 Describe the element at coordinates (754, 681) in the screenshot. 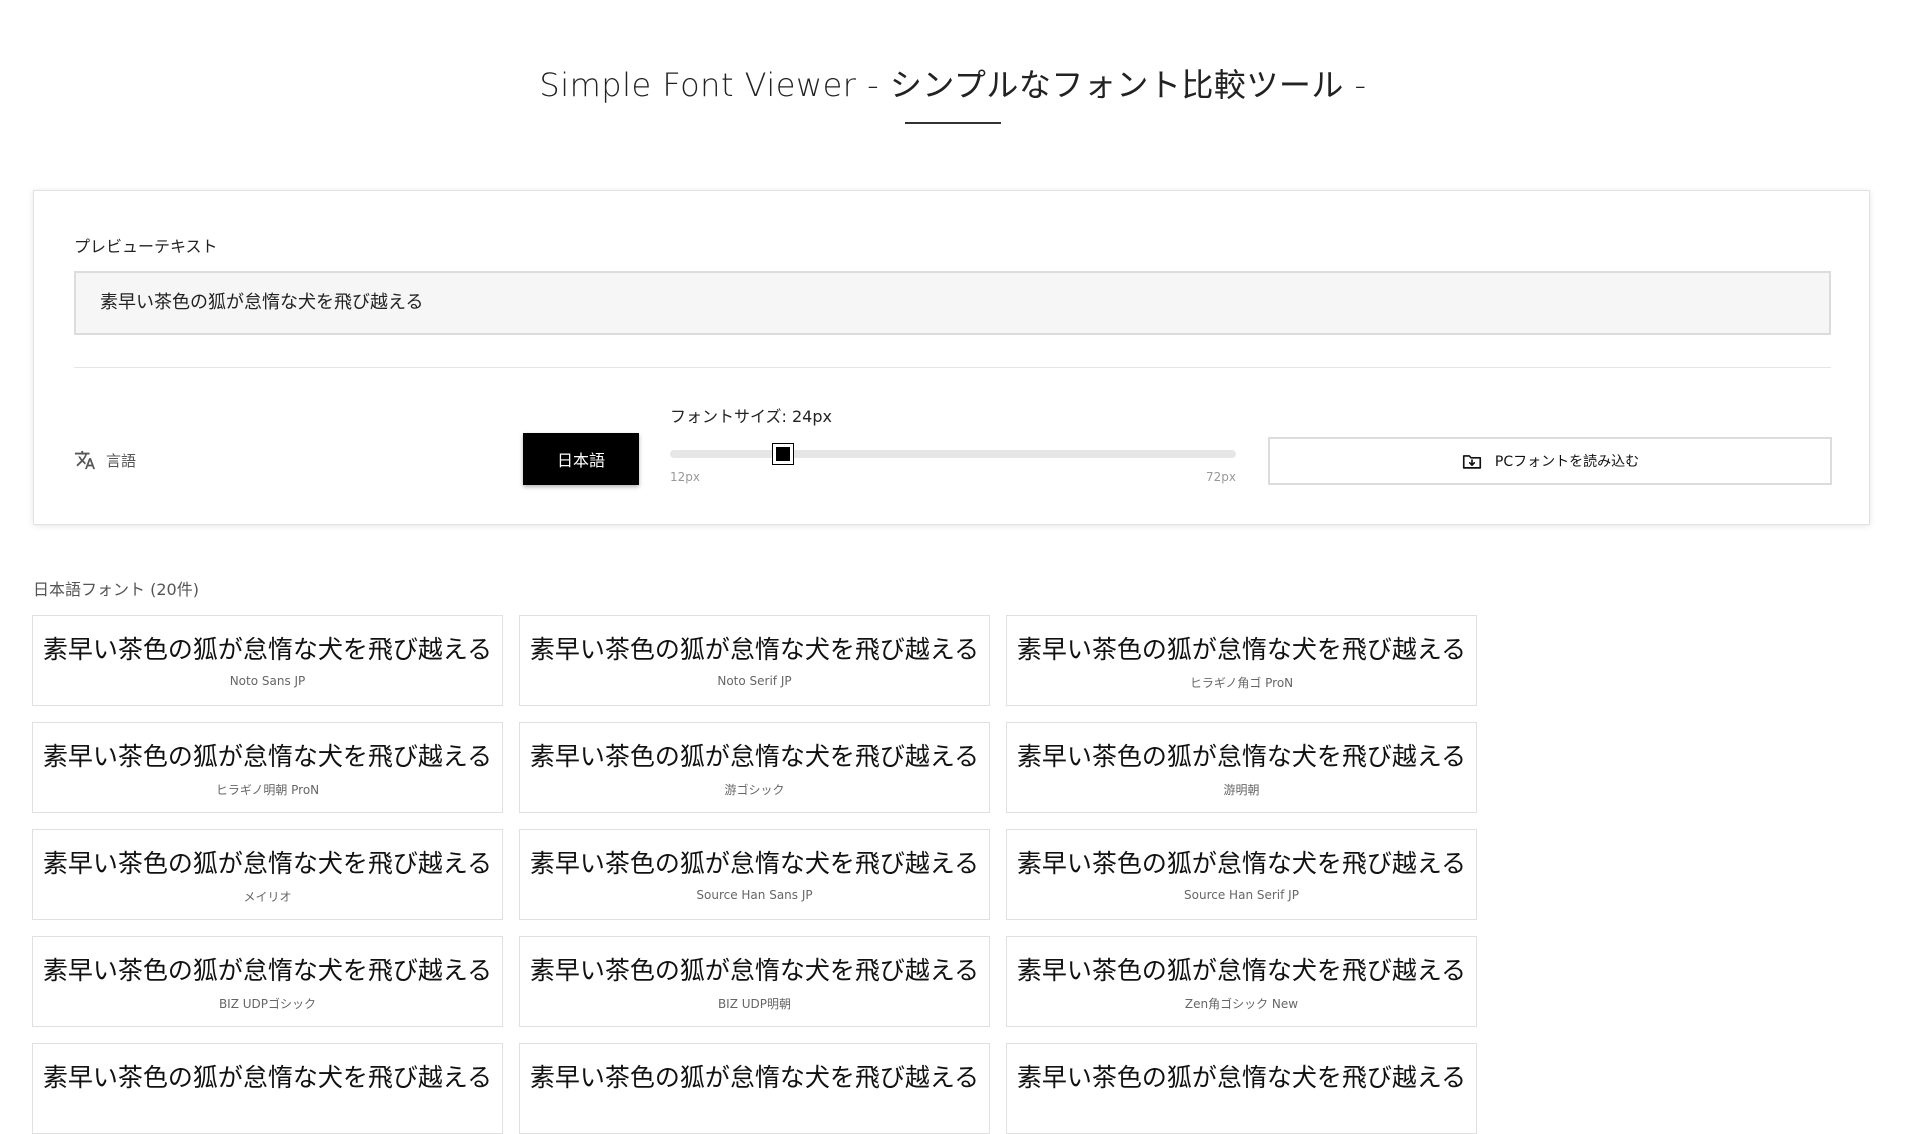

I see `font-name-label: Noto Serif JP` at that location.